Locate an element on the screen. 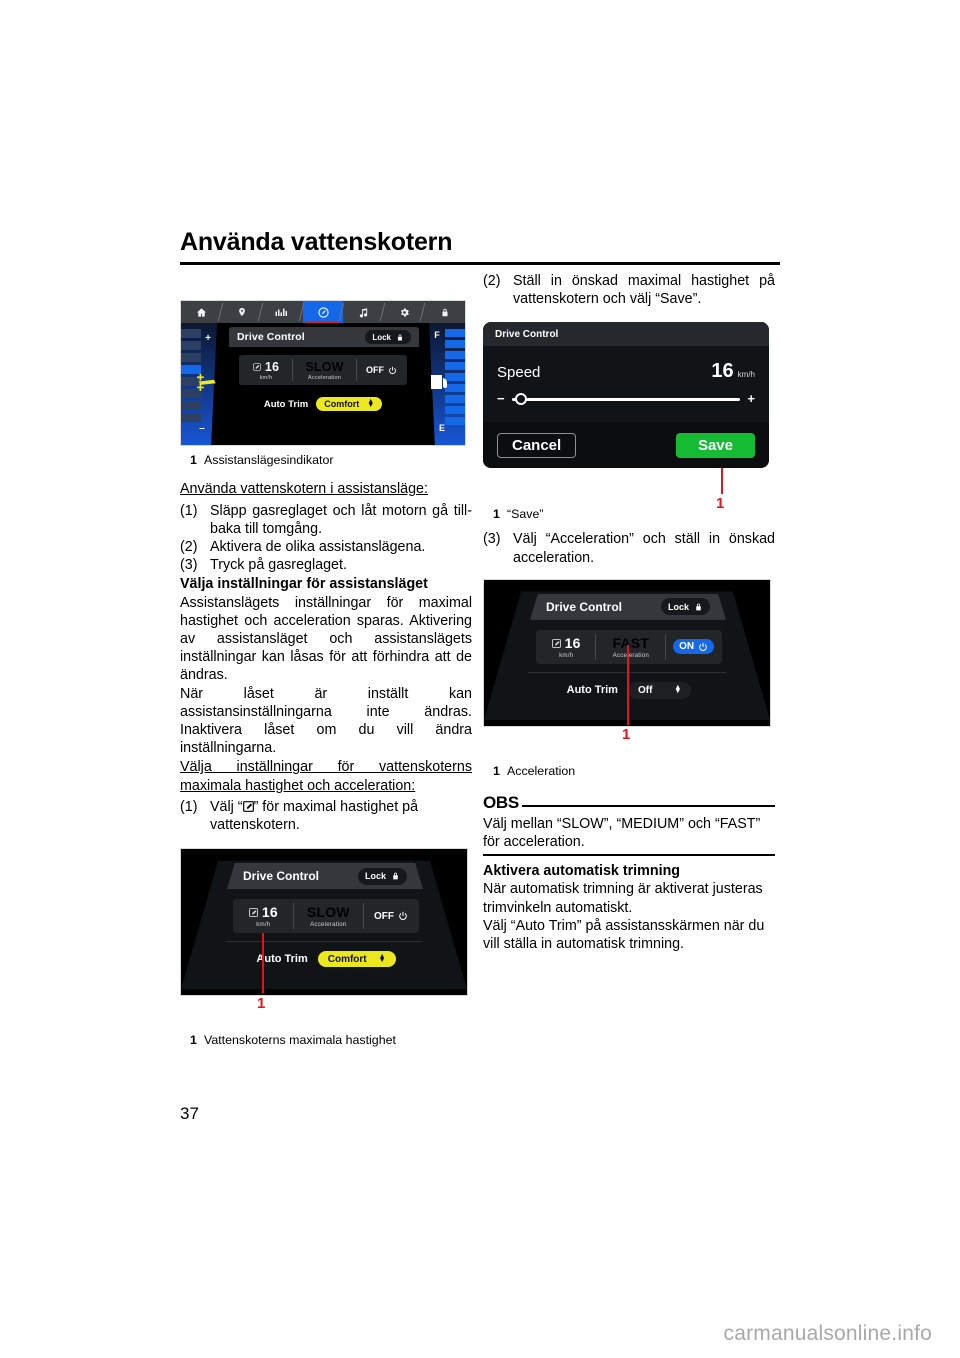  display-nav-bar is located at coordinates (323, 312).